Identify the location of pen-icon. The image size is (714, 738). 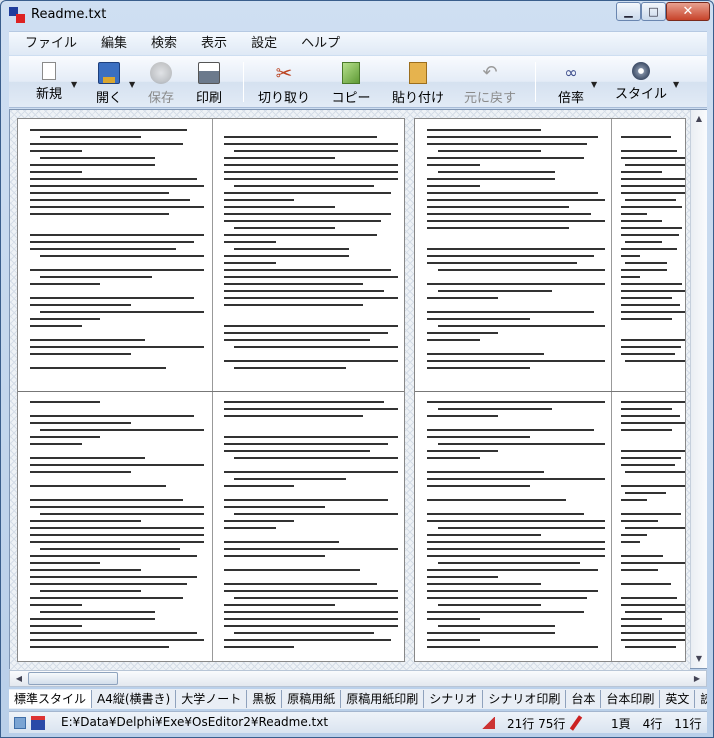
(576, 723).